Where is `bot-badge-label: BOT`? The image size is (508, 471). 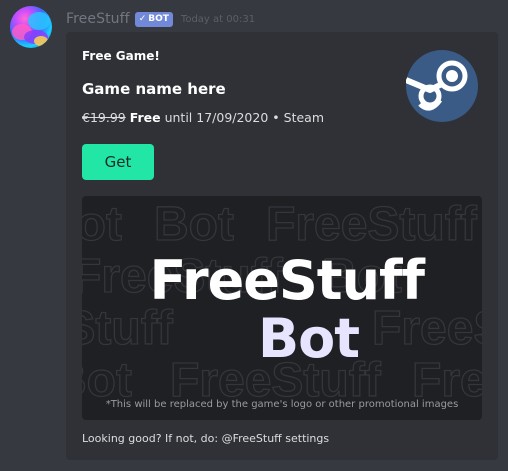 bot-badge-label: BOT is located at coordinates (158, 18).